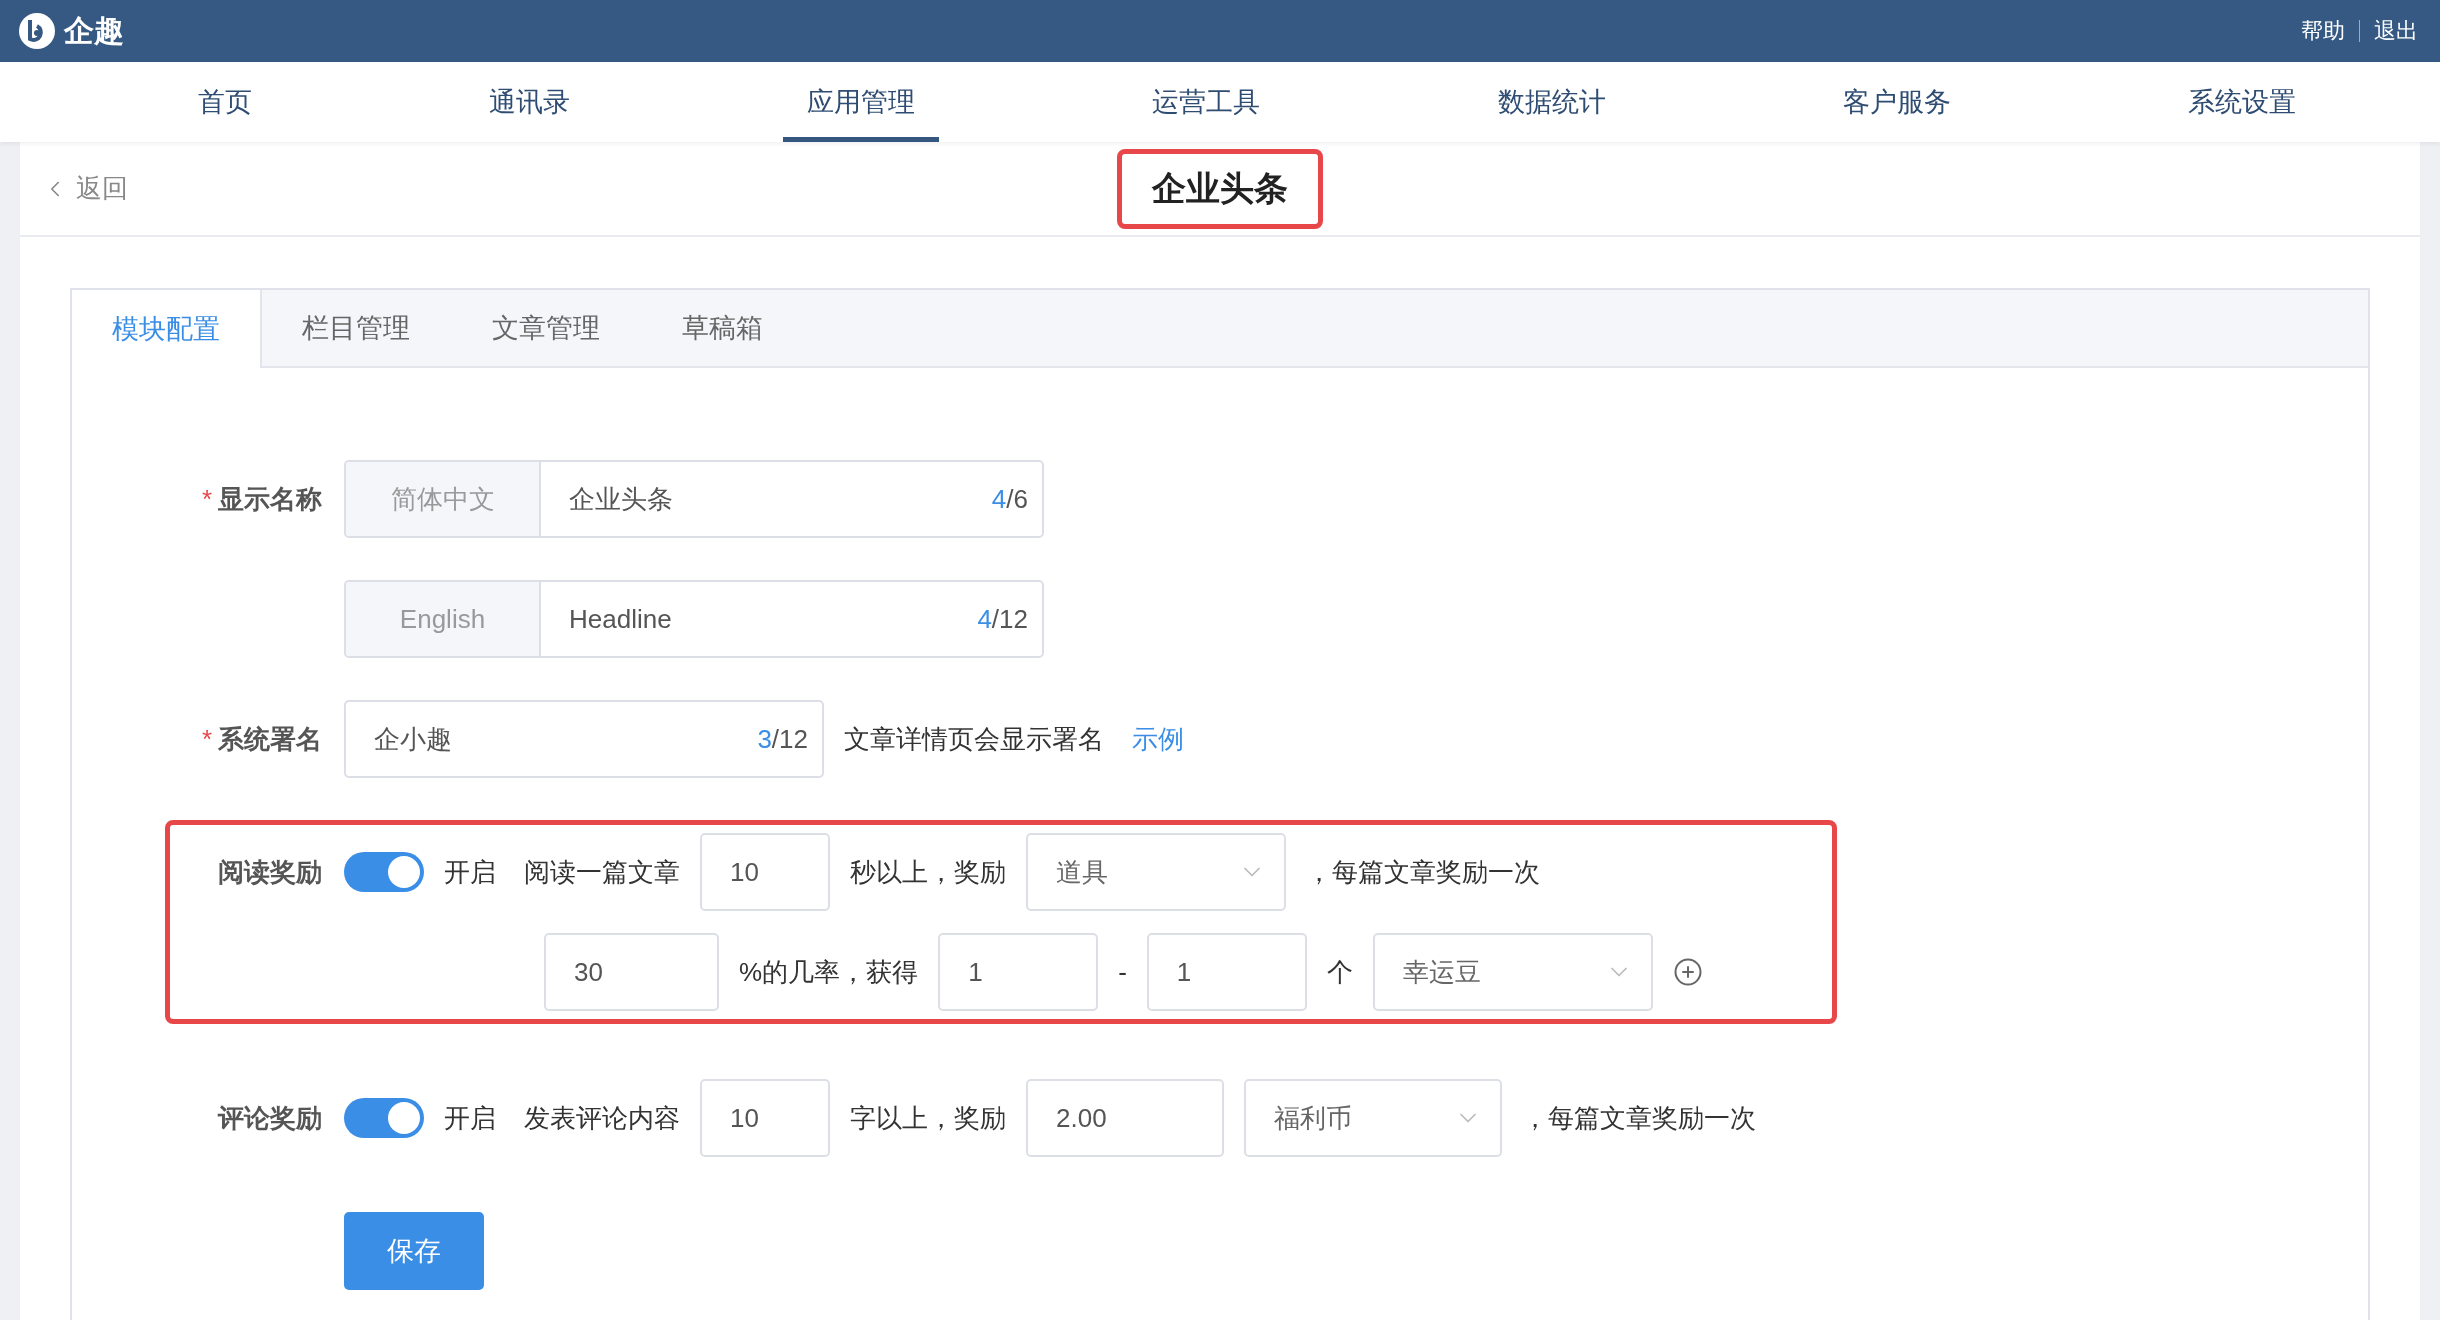 This screenshot has height=1320, width=2440. Describe the element at coordinates (694, 499) in the screenshot. I see `name-input-group: 简体中文 企业头条 4/6` at that location.